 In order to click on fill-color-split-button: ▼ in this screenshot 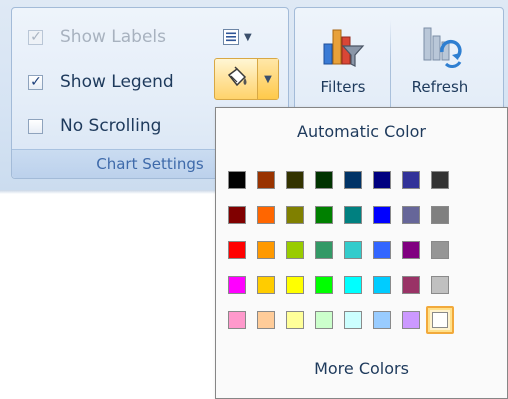, I will do `click(246, 79)`.